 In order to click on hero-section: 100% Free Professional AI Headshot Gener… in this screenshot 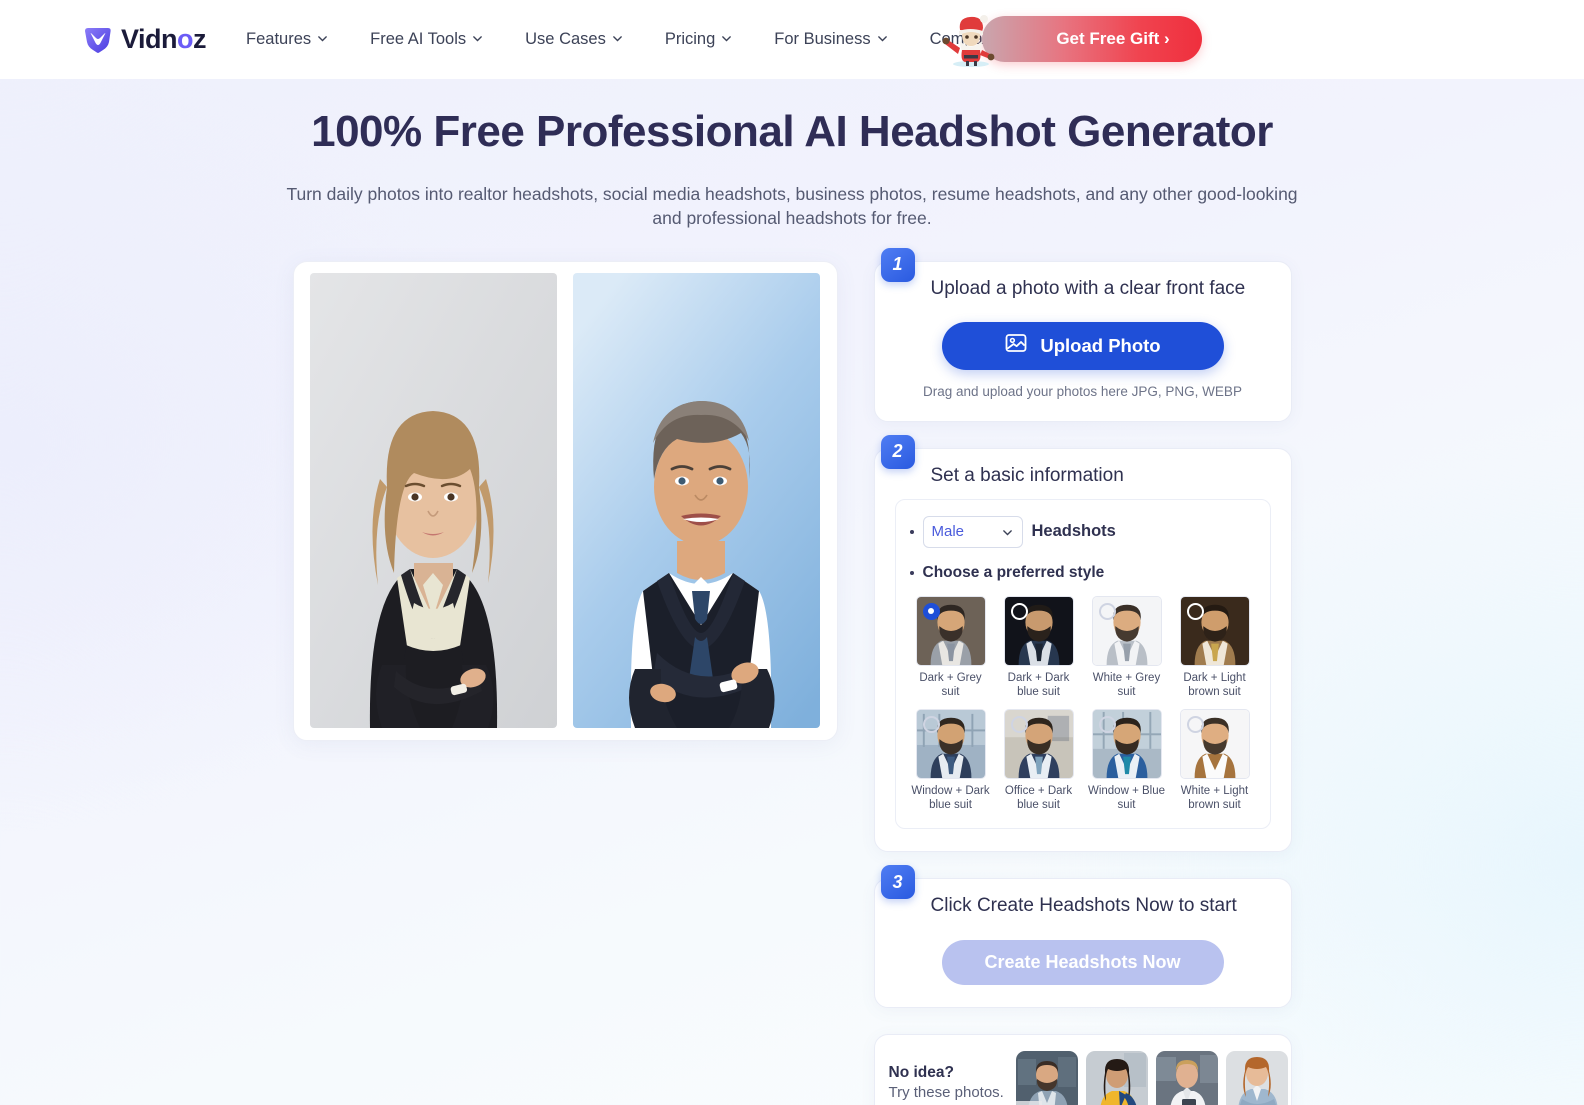, I will do `click(792, 154)`.